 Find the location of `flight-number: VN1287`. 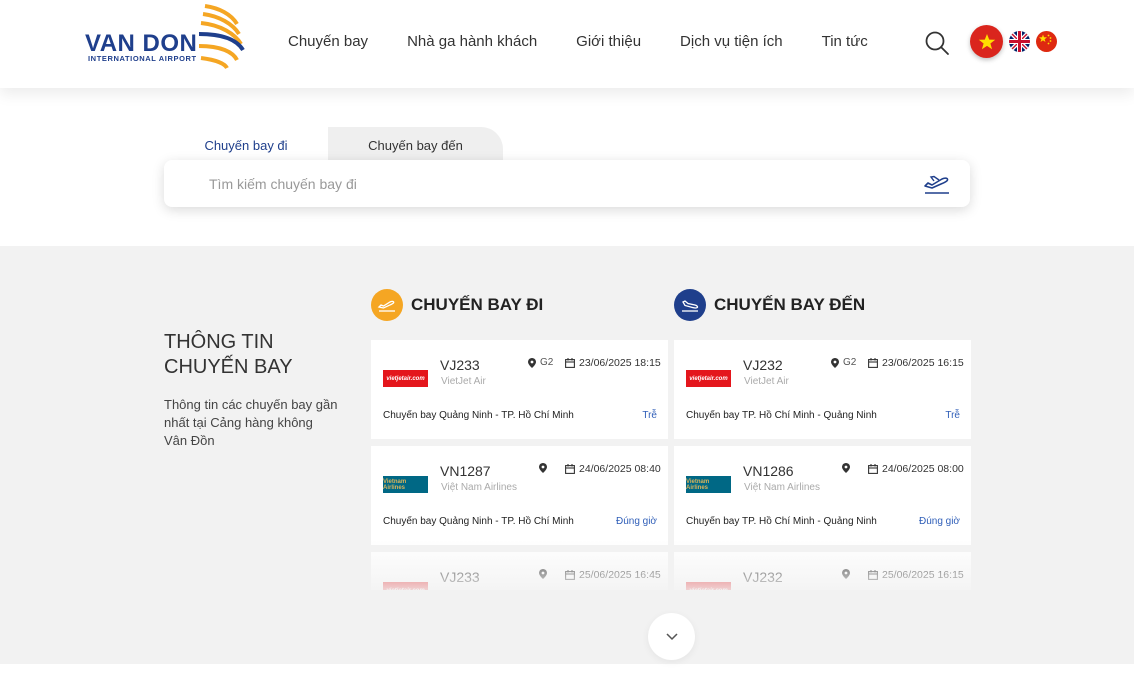

flight-number: VN1287 is located at coordinates (465, 471).